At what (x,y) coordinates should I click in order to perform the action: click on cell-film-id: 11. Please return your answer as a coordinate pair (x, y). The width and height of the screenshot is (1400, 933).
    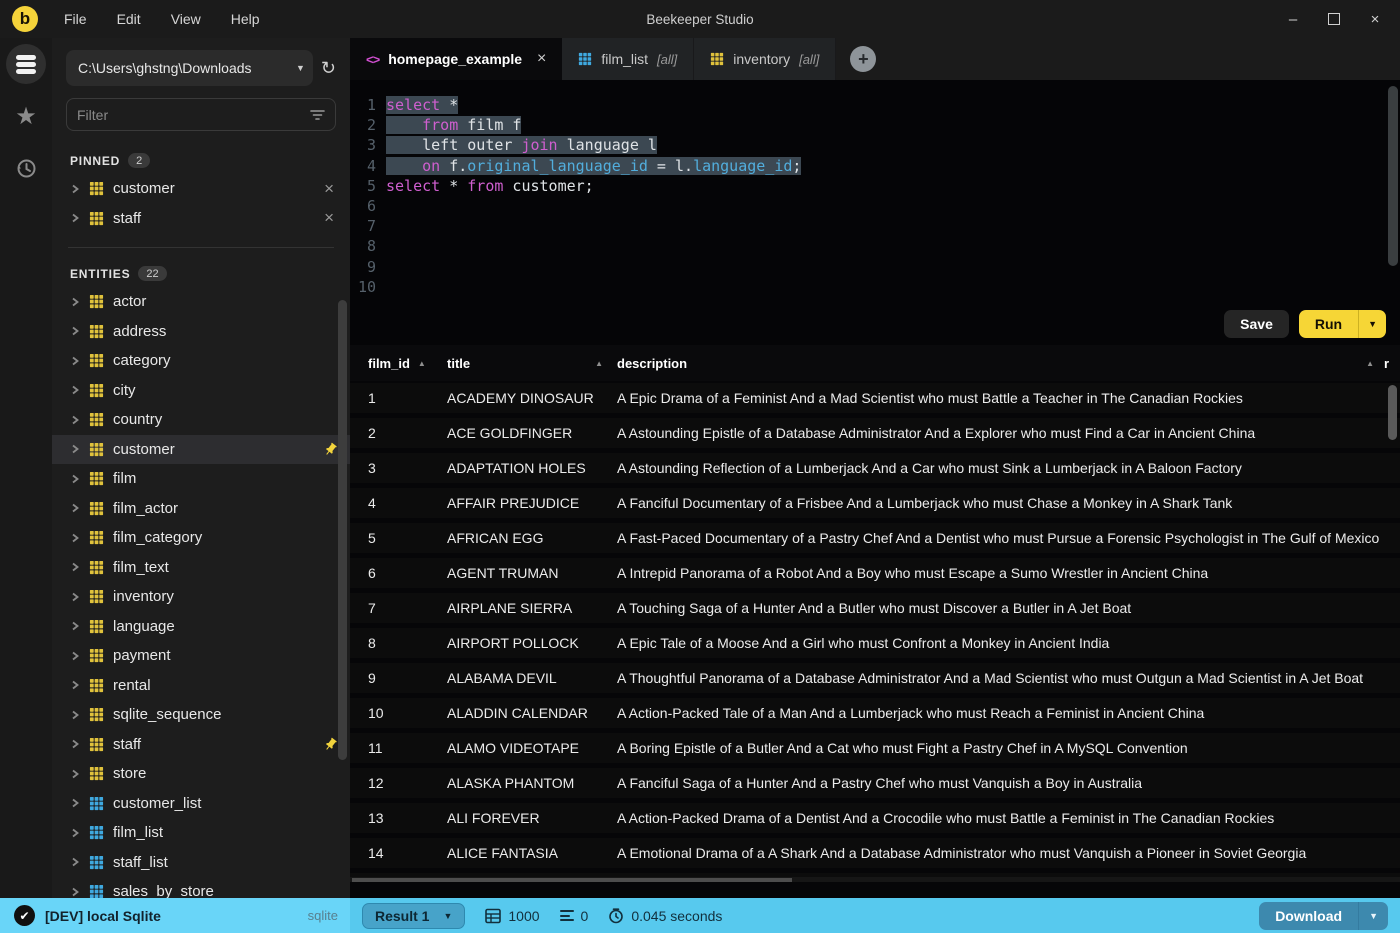
    Looking at the image, I should click on (398, 748).